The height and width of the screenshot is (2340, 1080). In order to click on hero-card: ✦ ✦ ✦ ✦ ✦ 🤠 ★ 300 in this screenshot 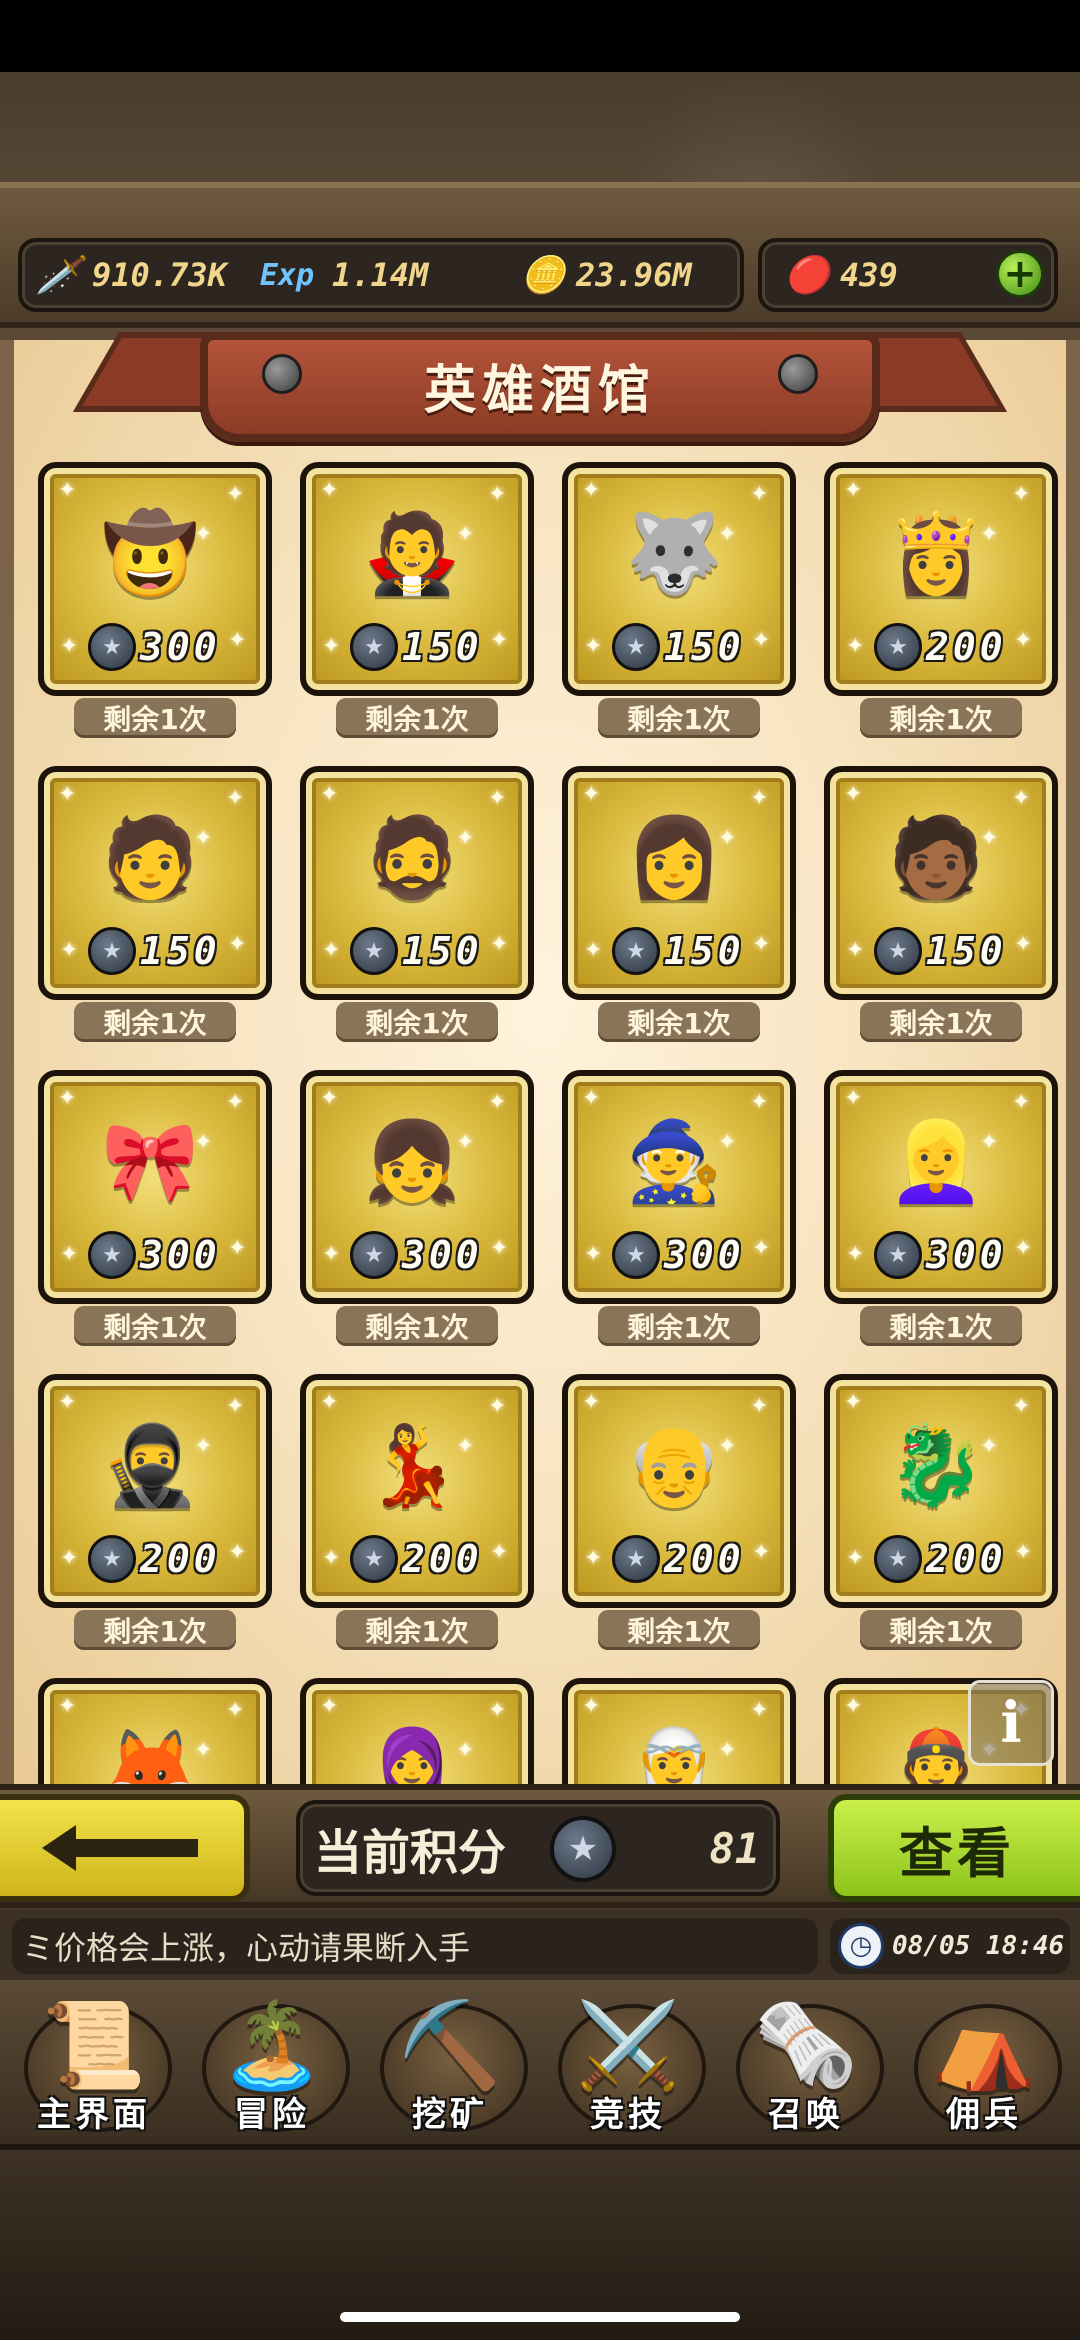, I will do `click(155, 579)`.